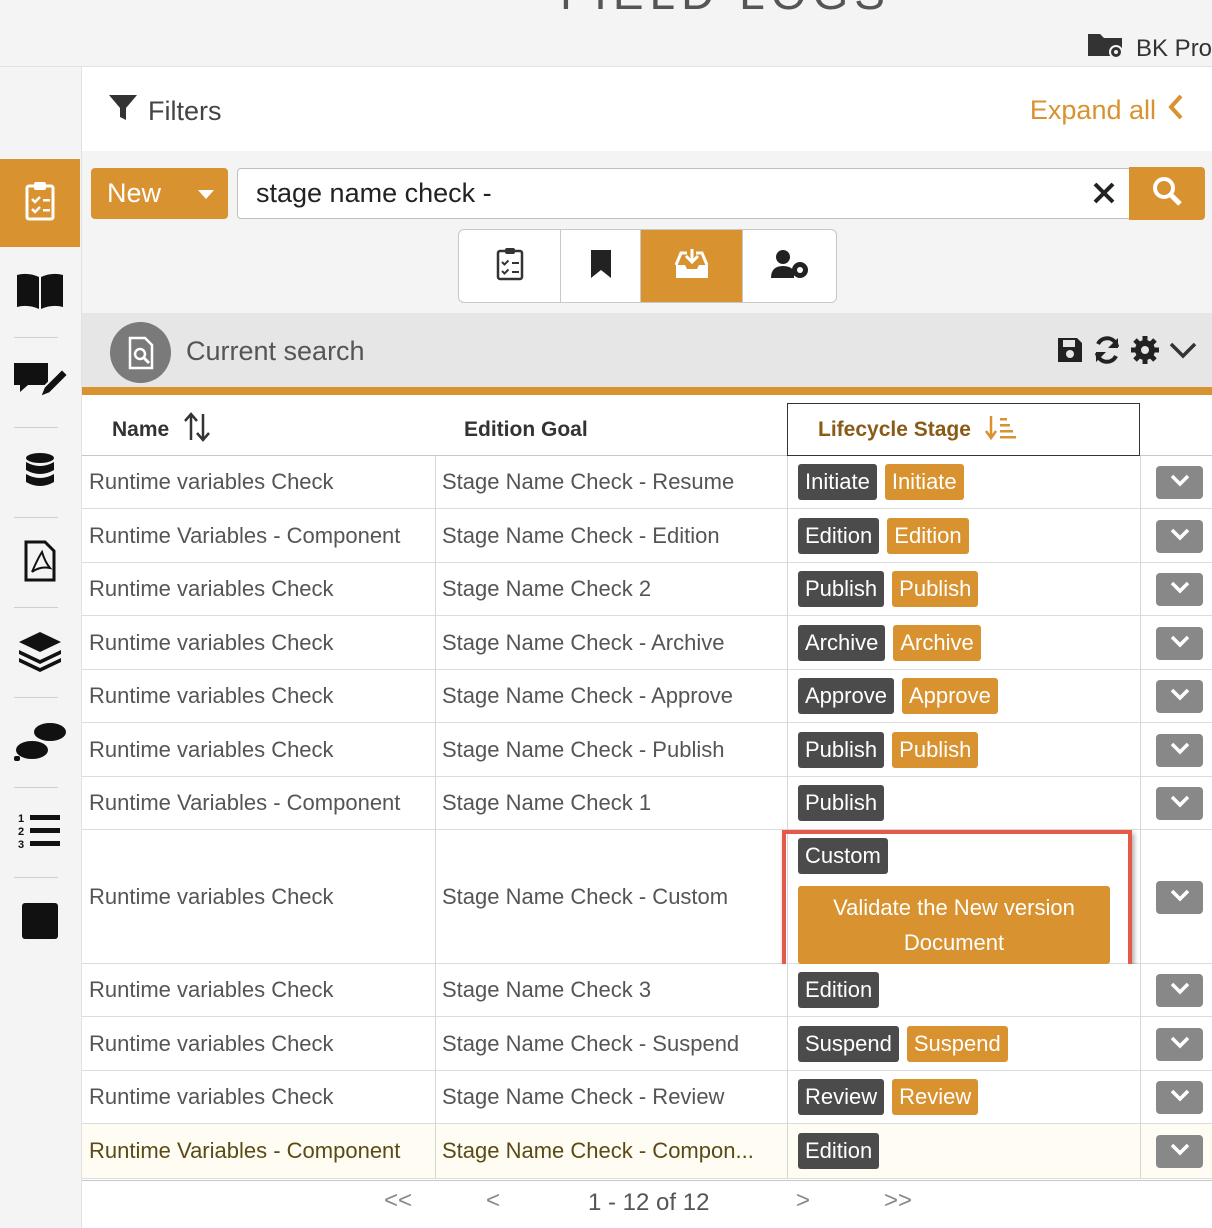 This screenshot has width=1212, height=1228. I want to click on task-badge: Approve, so click(949, 696).